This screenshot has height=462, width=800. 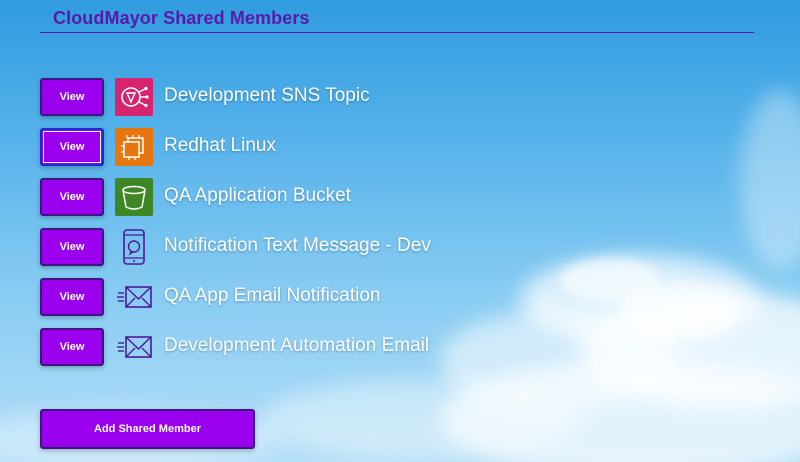 I want to click on ec2-instance-icon, so click(x=134, y=147).